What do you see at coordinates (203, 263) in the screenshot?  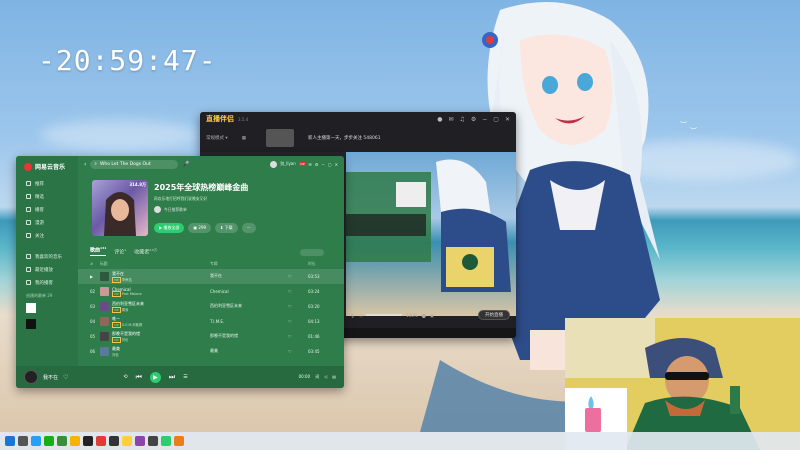 I see `track-table-header: # 标题 专辑 时长` at bounding box center [203, 263].